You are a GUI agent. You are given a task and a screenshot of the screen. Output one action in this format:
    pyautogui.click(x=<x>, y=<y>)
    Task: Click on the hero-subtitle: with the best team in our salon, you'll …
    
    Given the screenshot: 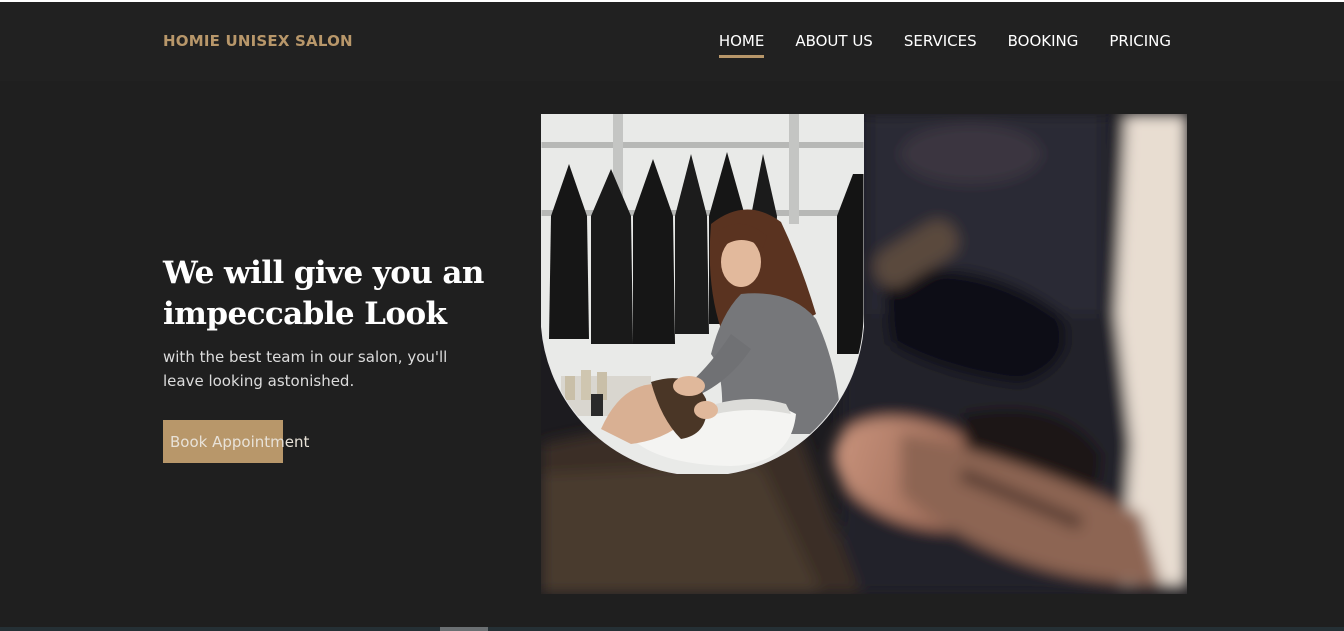 What is the action you would take?
    pyautogui.click(x=328, y=369)
    